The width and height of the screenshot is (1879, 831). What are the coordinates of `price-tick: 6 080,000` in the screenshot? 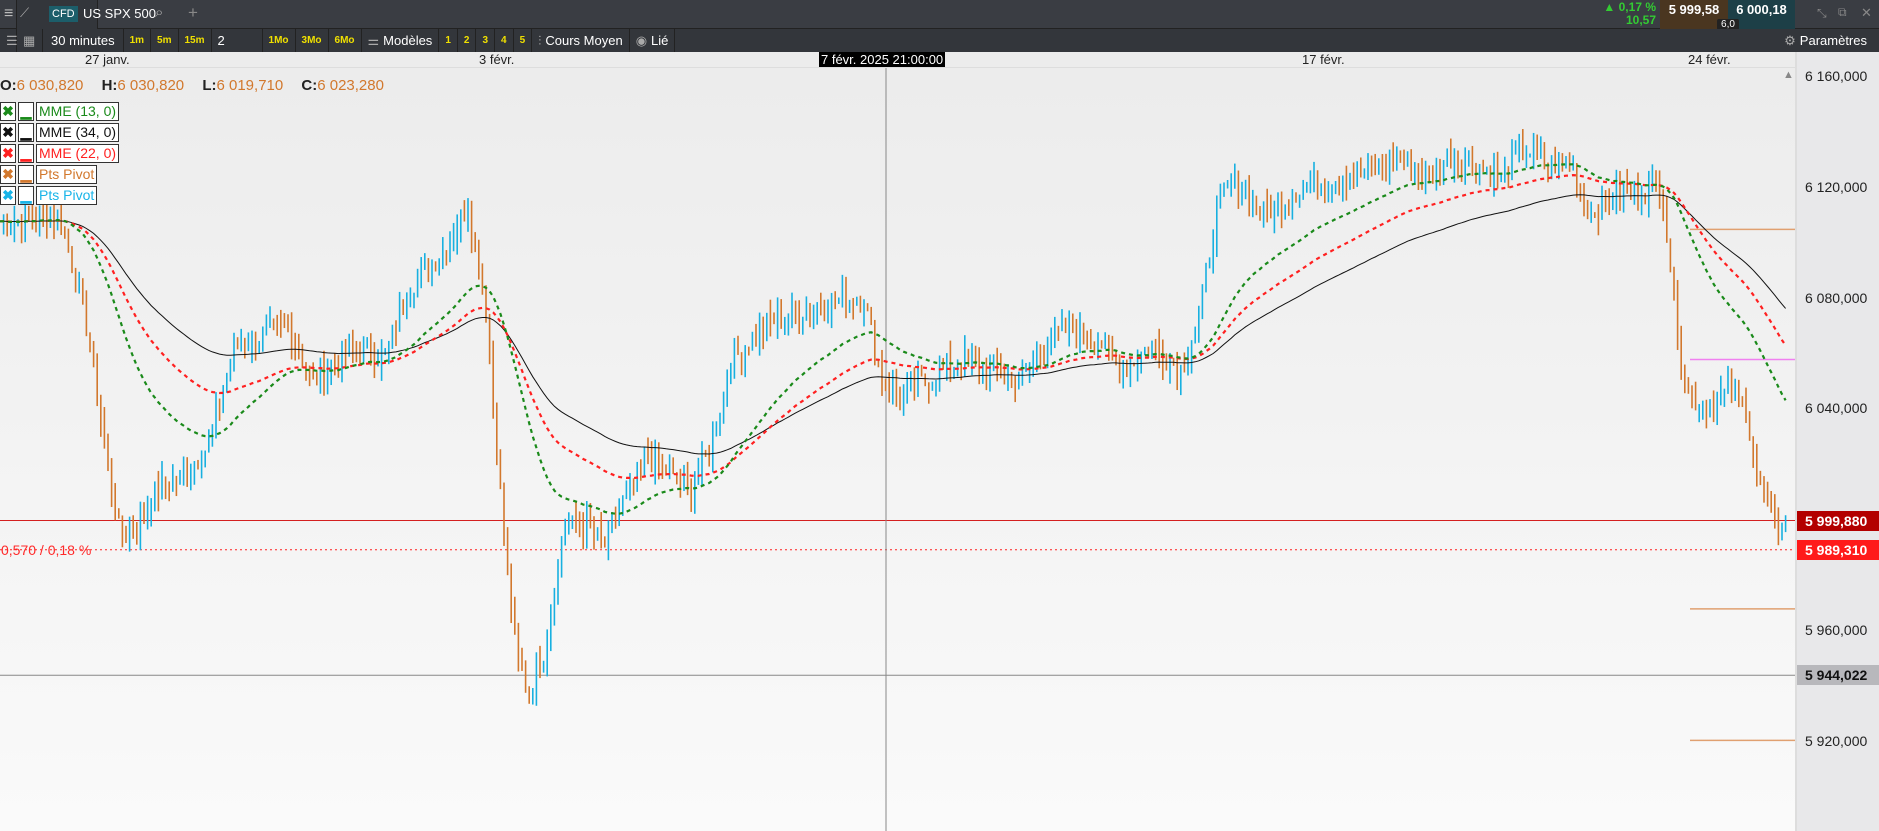 It's located at (1836, 297).